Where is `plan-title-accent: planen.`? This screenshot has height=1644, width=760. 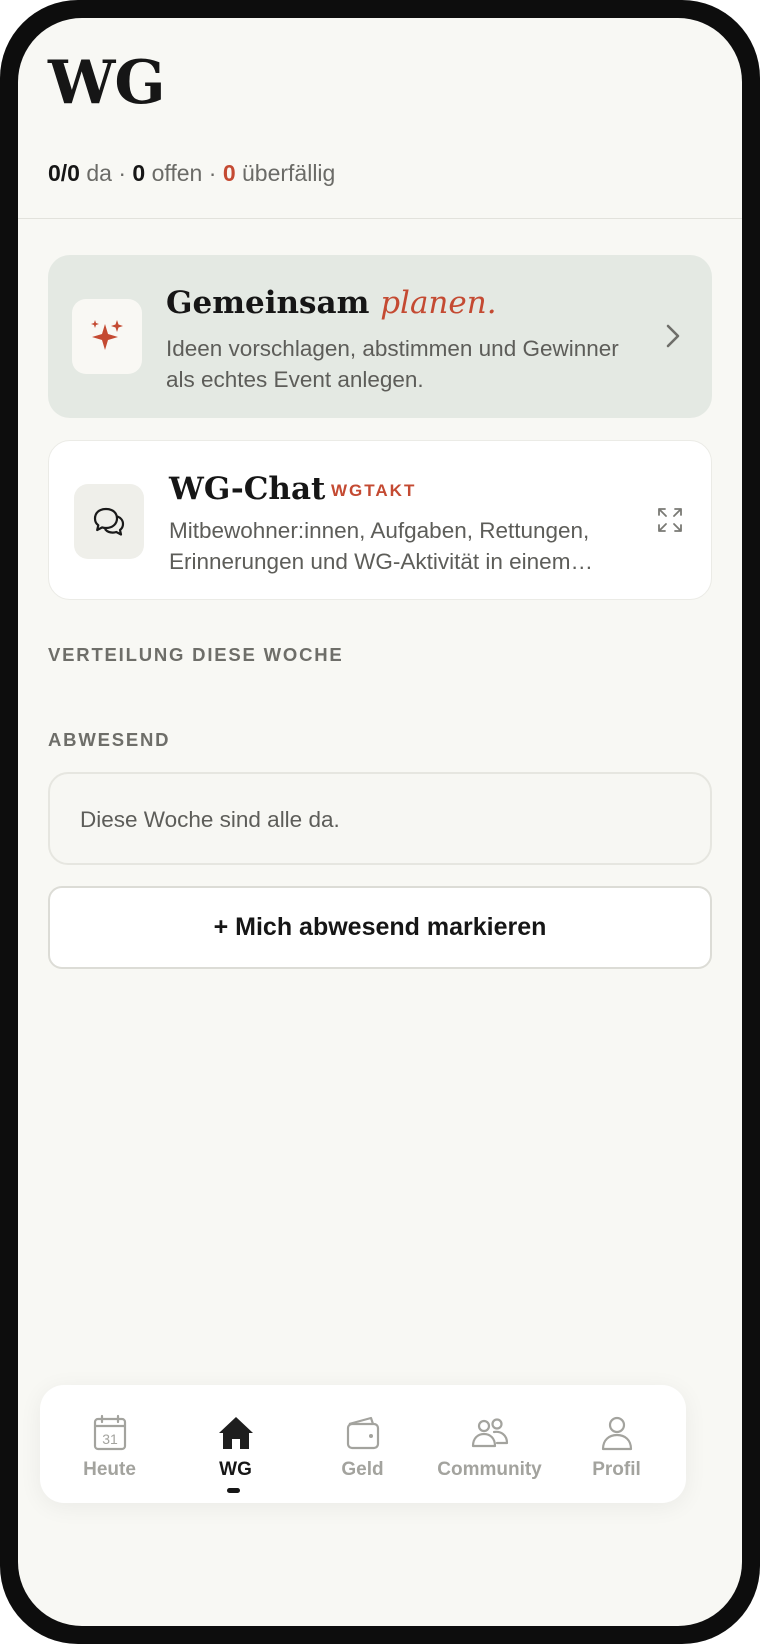 plan-title-accent: planen. is located at coordinates (438, 303).